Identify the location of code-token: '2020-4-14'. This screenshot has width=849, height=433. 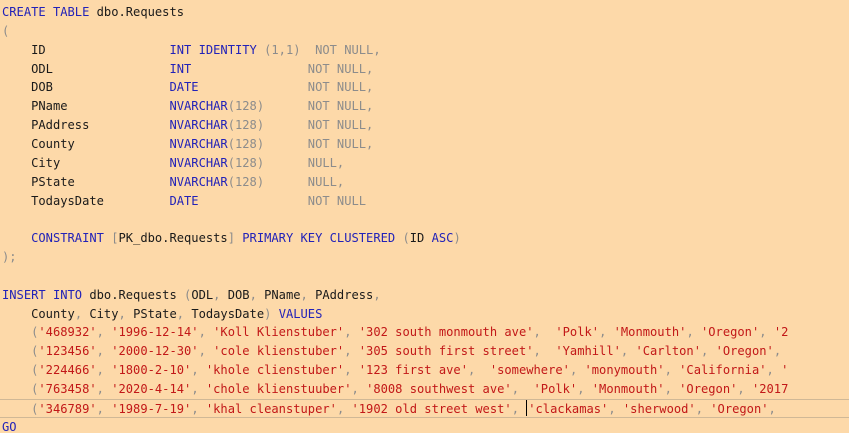
(151, 389).